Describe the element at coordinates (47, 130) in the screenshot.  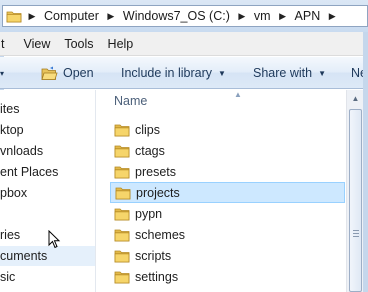
I see `nav-item-desktop: ktop` at that location.